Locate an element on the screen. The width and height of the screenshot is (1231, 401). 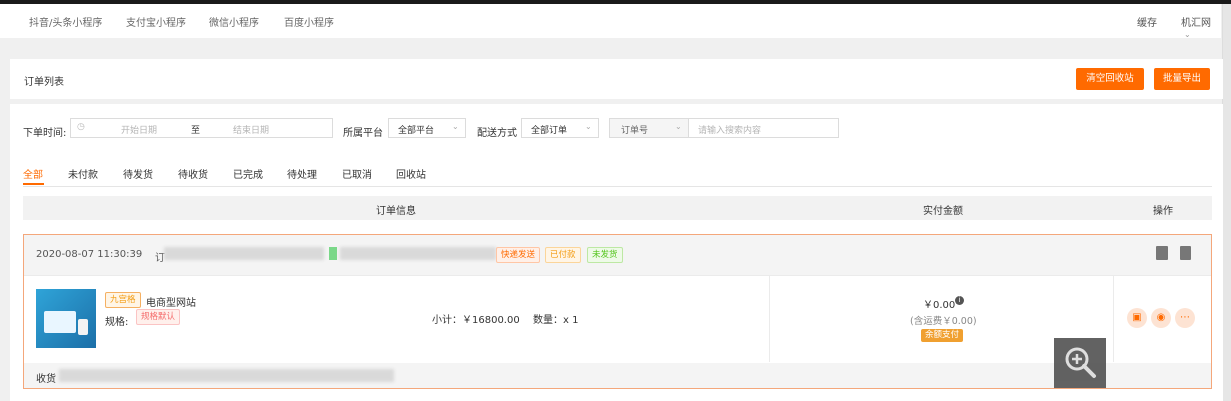
receiver-label: 收货 is located at coordinates (46, 379).